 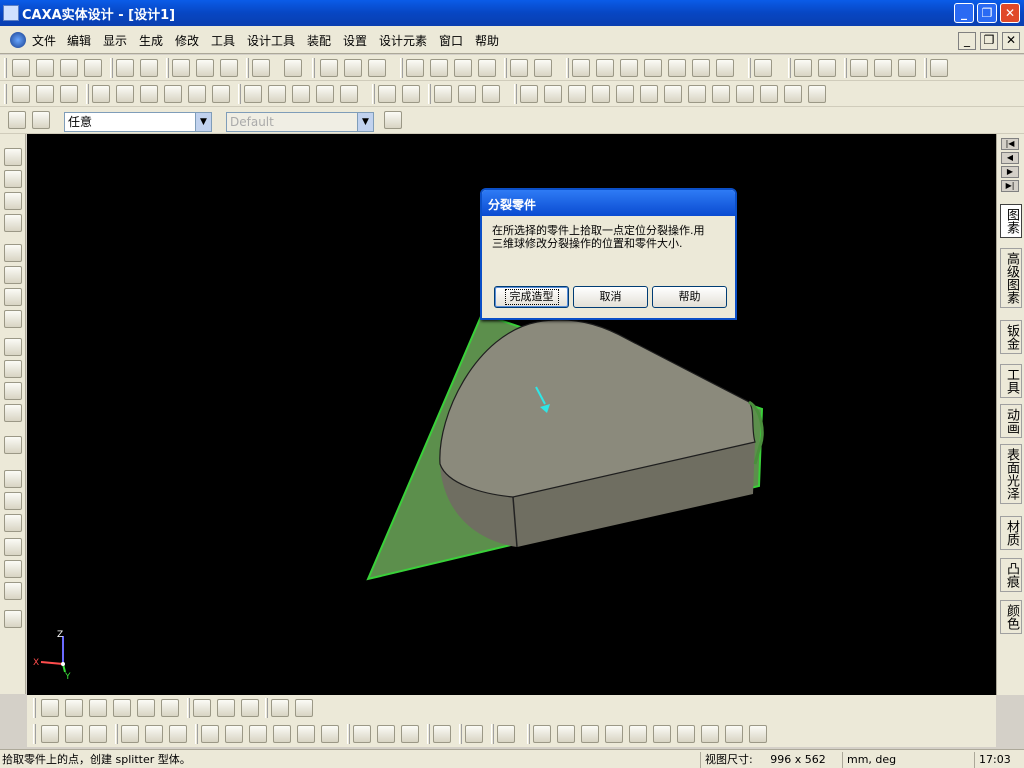 What do you see at coordinates (1011, 421) in the screenshot?
I see `tab-animation: 动画` at bounding box center [1011, 421].